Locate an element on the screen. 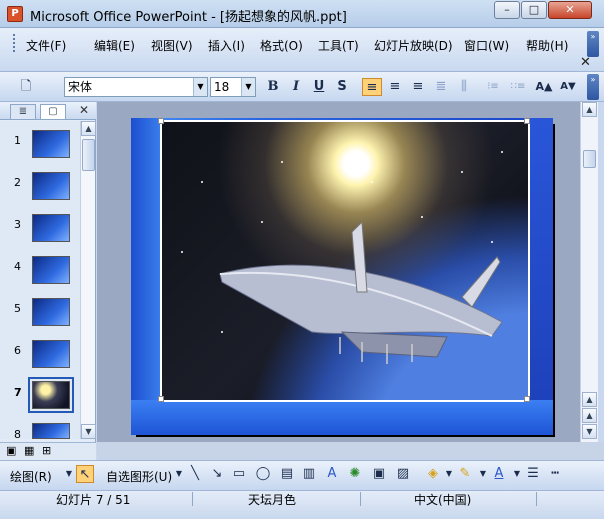  menu-grip-handle is located at coordinates (15, 43).